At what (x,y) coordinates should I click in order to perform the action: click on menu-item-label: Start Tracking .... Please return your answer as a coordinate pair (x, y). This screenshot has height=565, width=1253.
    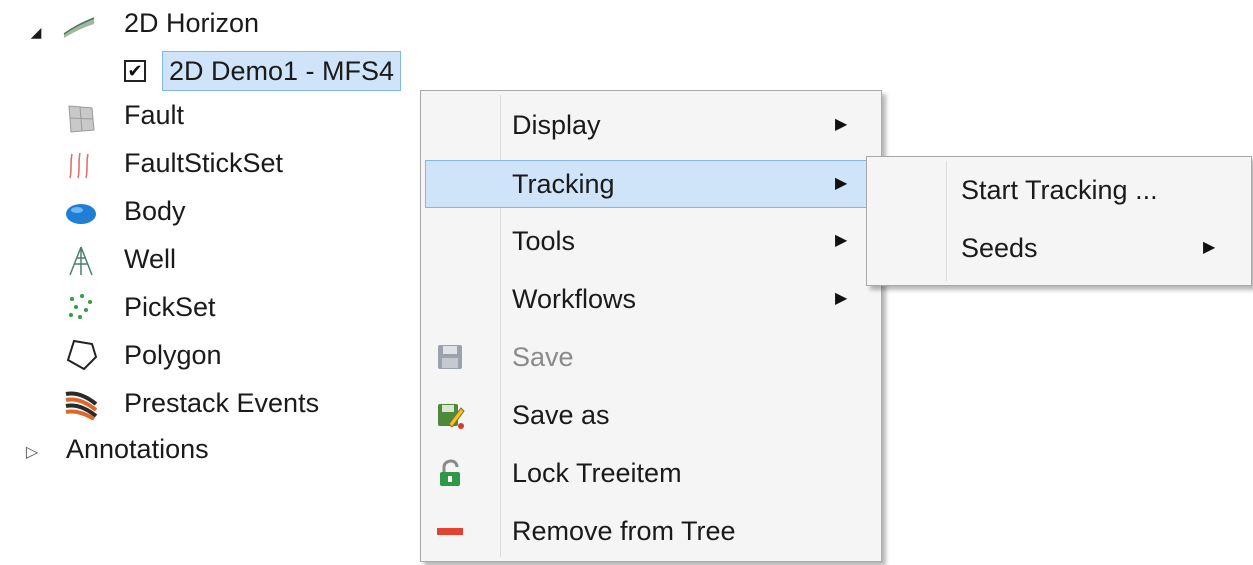
    Looking at the image, I should click on (1059, 190).